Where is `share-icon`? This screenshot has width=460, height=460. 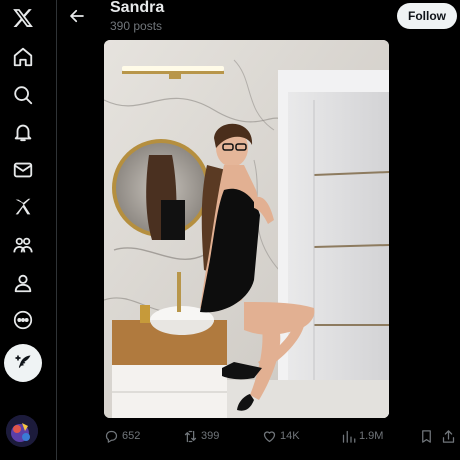
share-icon is located at coordinates (448, 436).